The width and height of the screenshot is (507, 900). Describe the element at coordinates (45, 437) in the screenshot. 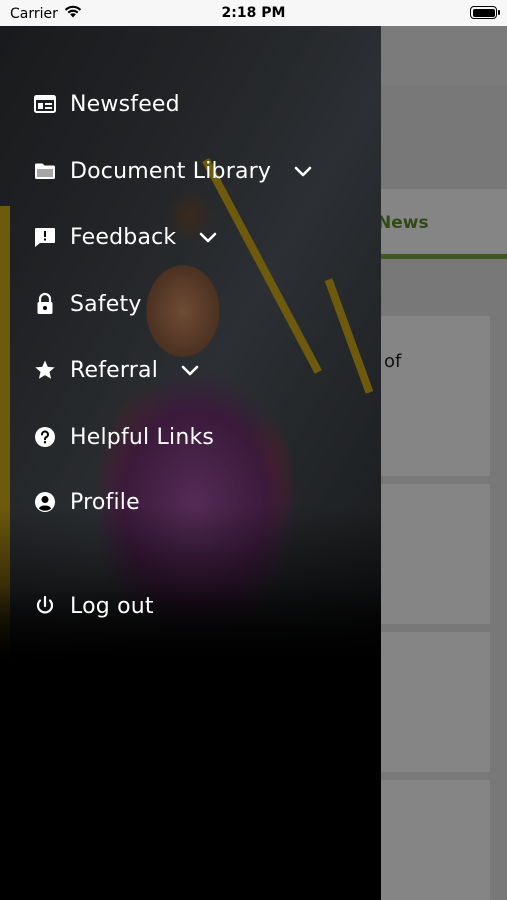

I see `help-icon` at that location.